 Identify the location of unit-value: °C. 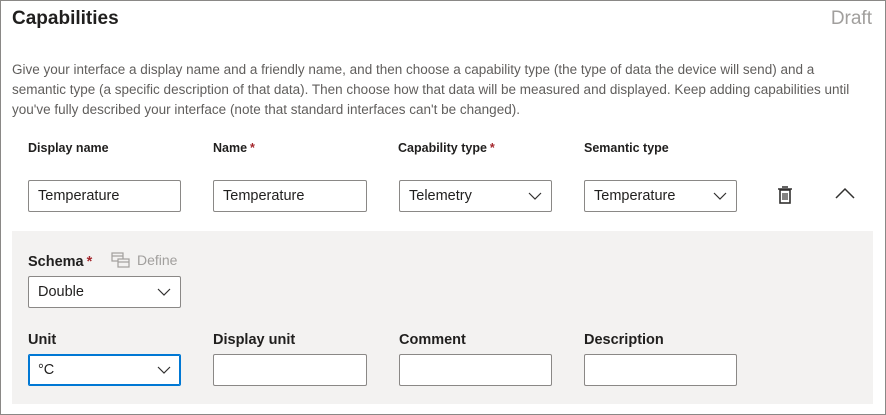
(46, 370).